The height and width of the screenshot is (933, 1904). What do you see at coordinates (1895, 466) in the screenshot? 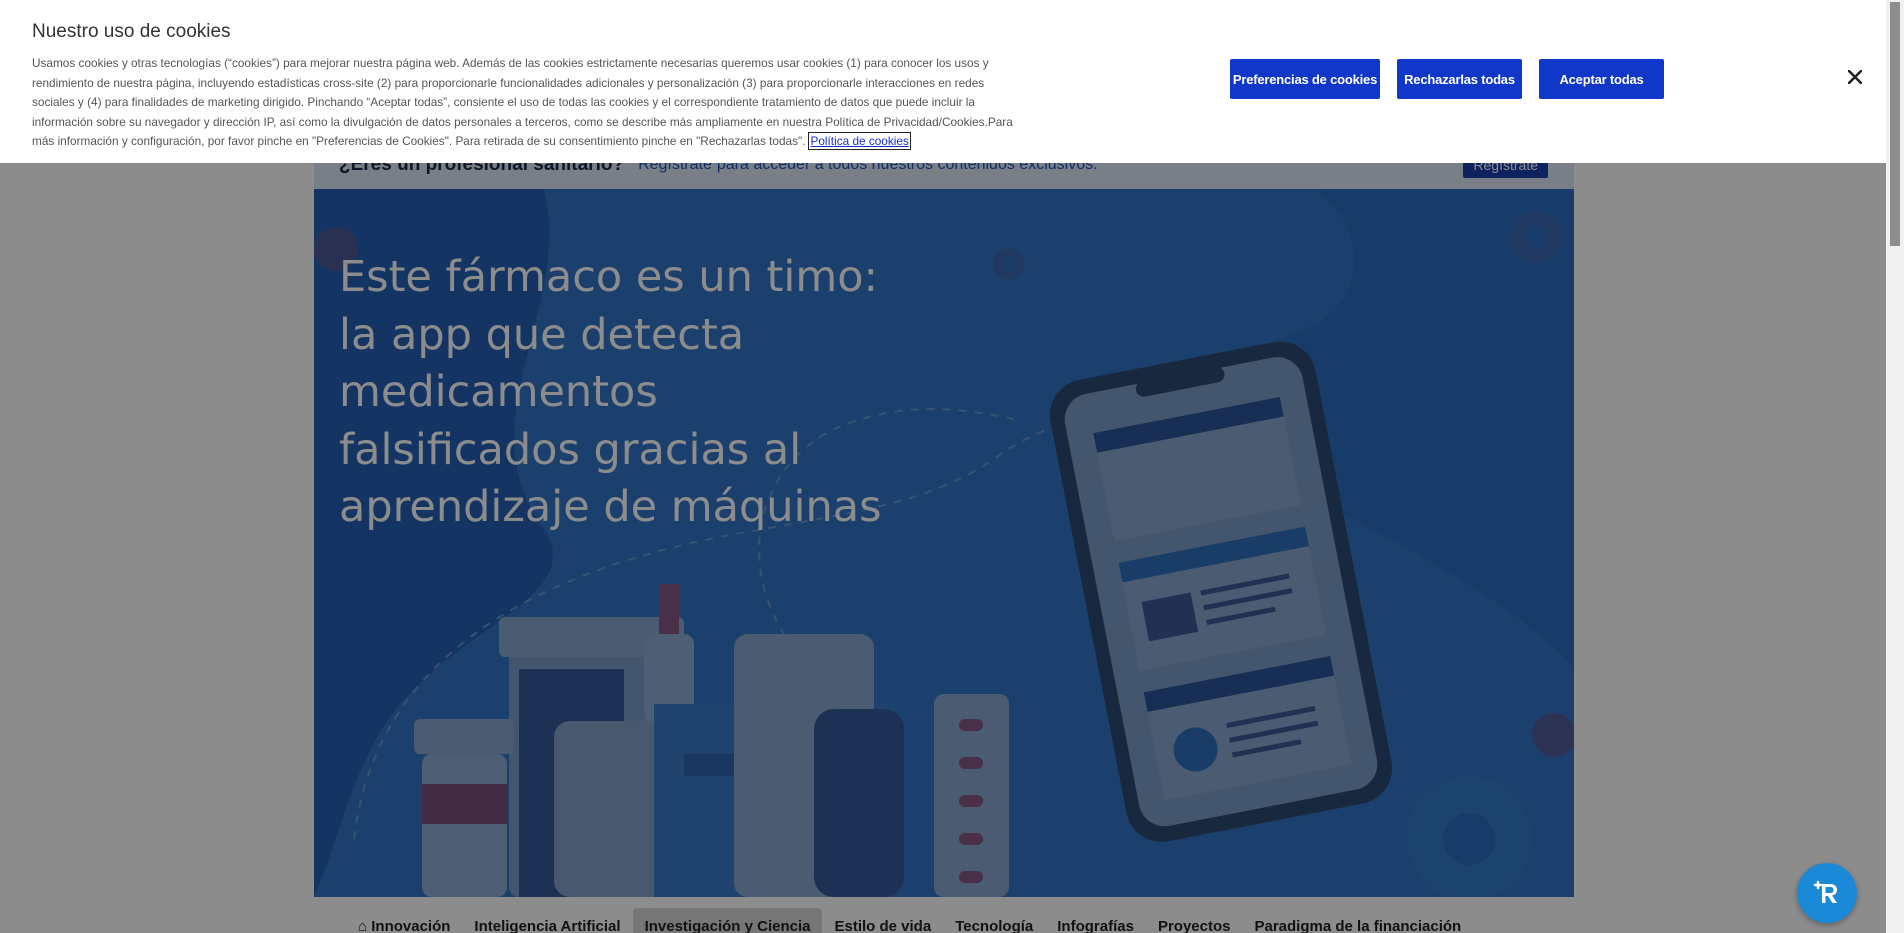
I see `scrollbar` at bounding box center [1895, 466].